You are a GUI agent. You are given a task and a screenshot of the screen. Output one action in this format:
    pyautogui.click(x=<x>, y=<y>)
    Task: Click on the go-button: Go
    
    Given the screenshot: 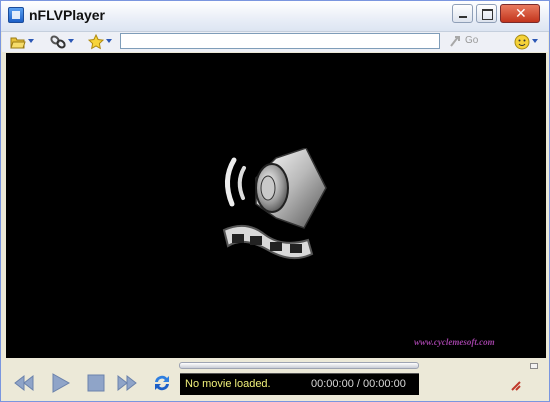 What is the action you would take?
    pyautogui.click(x=471, y=40)
    